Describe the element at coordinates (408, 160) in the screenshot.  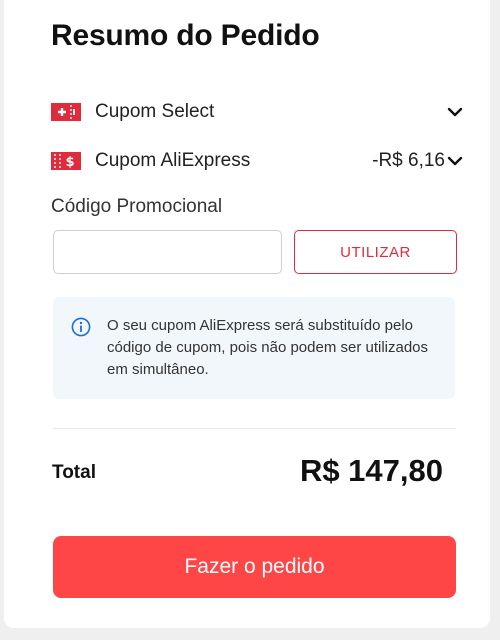
I see `coupon-aliexpress-value: -R$ 6,16` at that location.